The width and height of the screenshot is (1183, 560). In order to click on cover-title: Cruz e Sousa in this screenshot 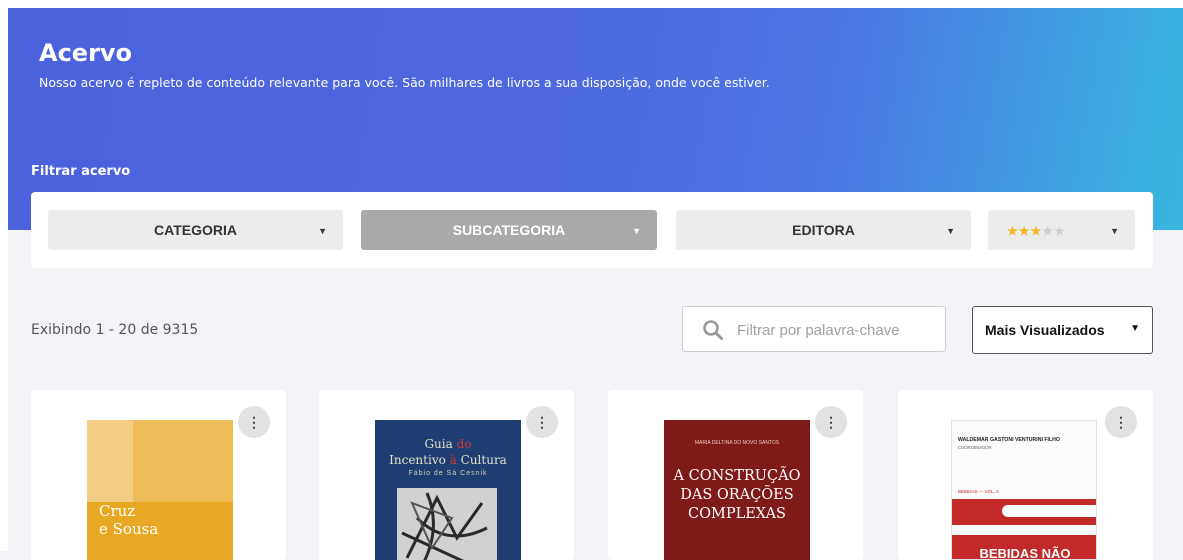, I will do `click(128, 520)`.